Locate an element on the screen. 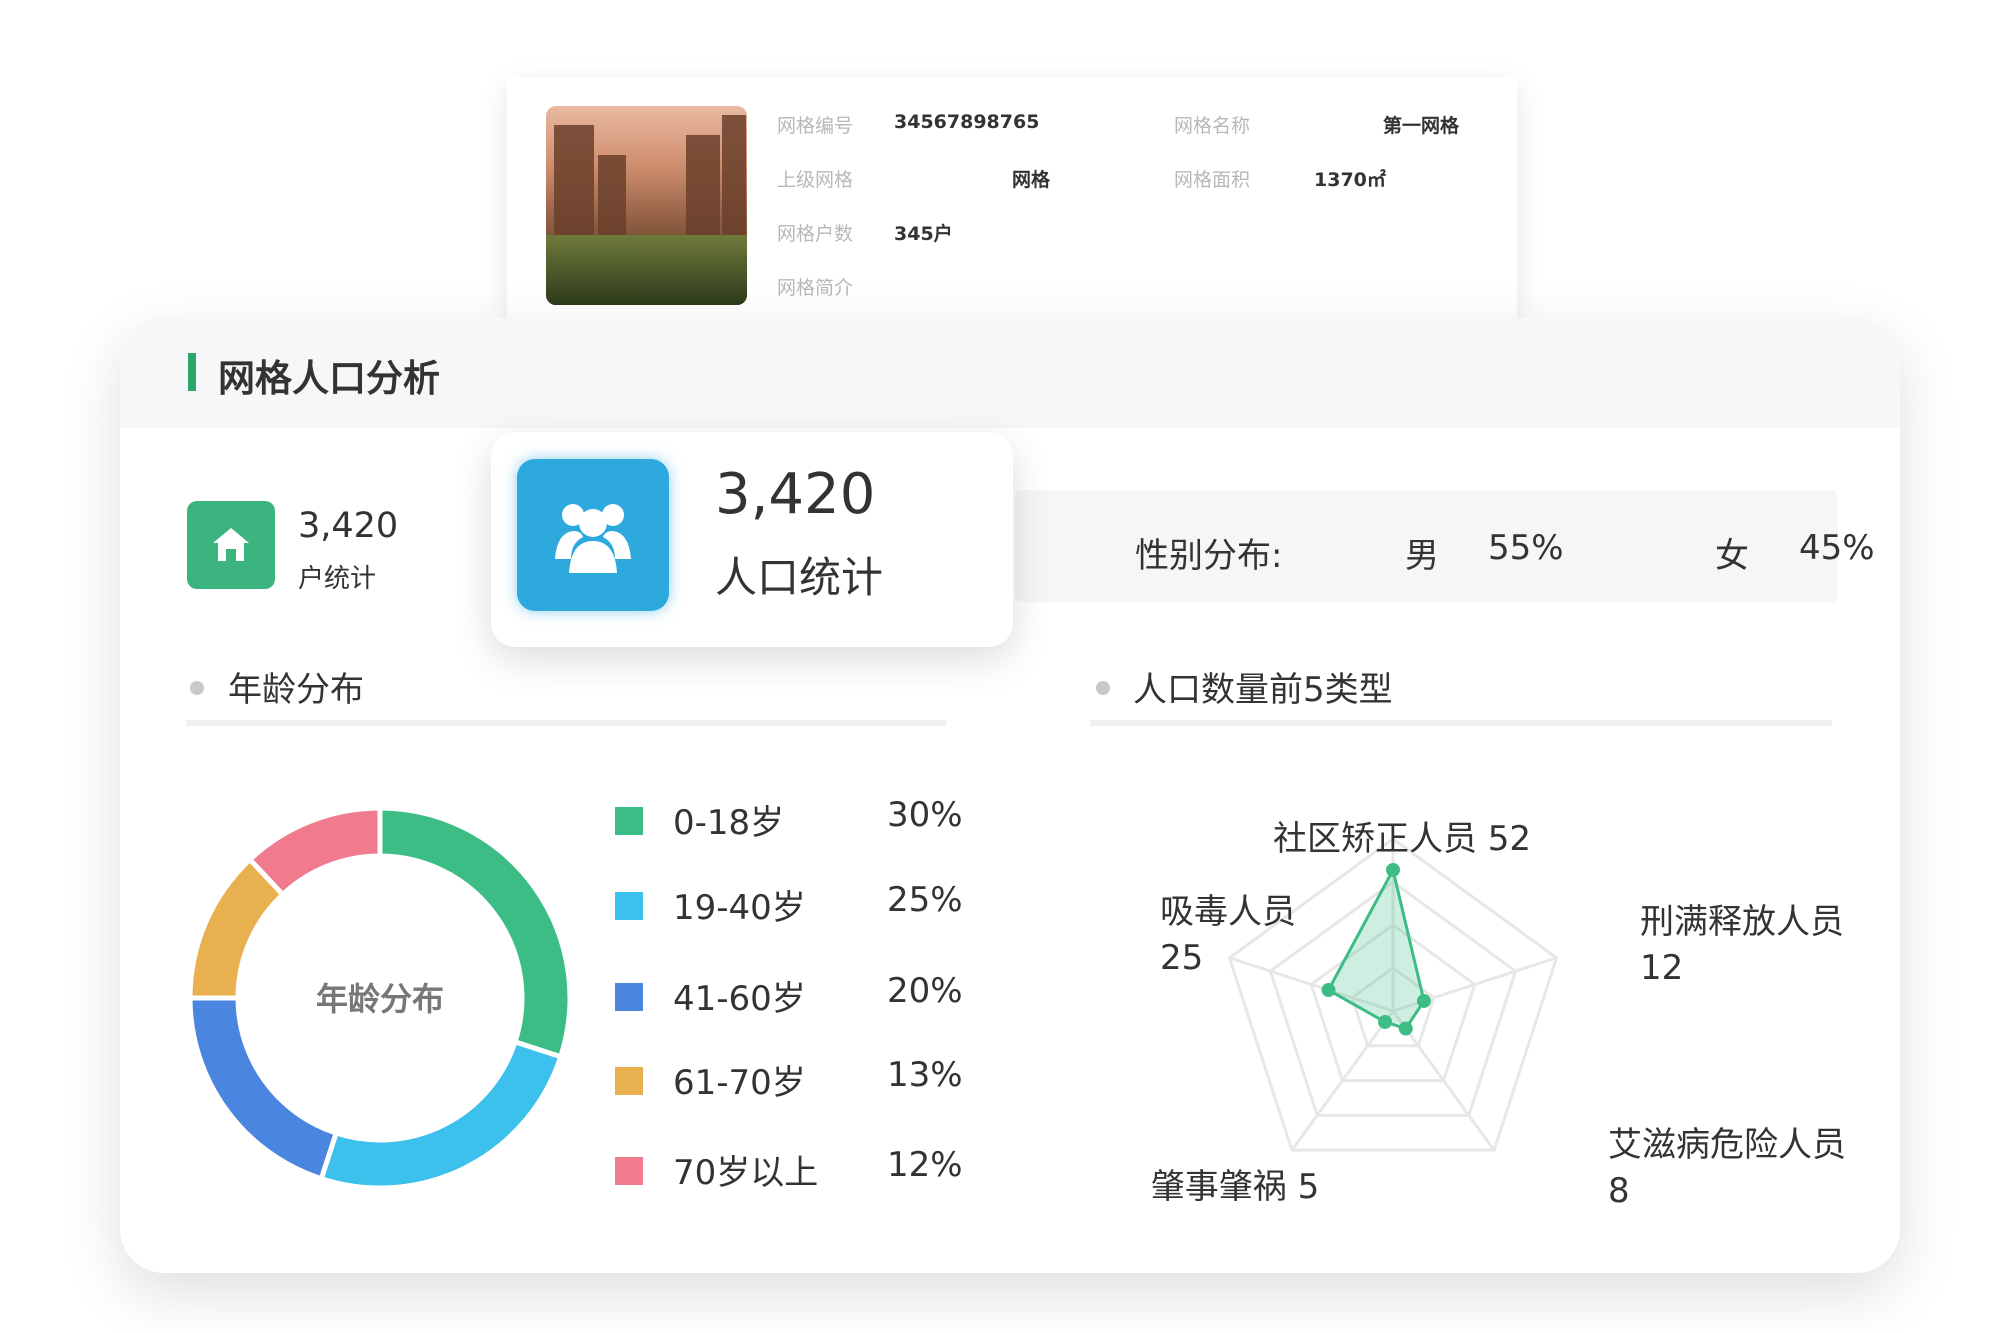  radar-label-line: 社区矫正人员 52 is located at coordinates (1402, 839).